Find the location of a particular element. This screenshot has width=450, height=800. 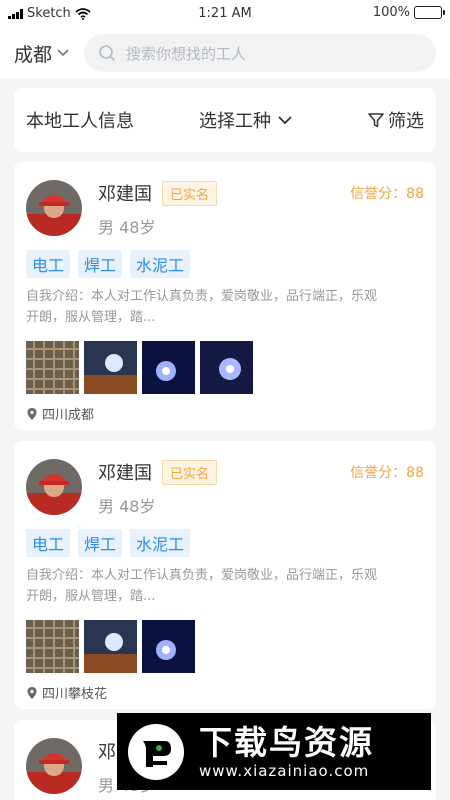

status-right: 100% is located at coordinates (408, 12).